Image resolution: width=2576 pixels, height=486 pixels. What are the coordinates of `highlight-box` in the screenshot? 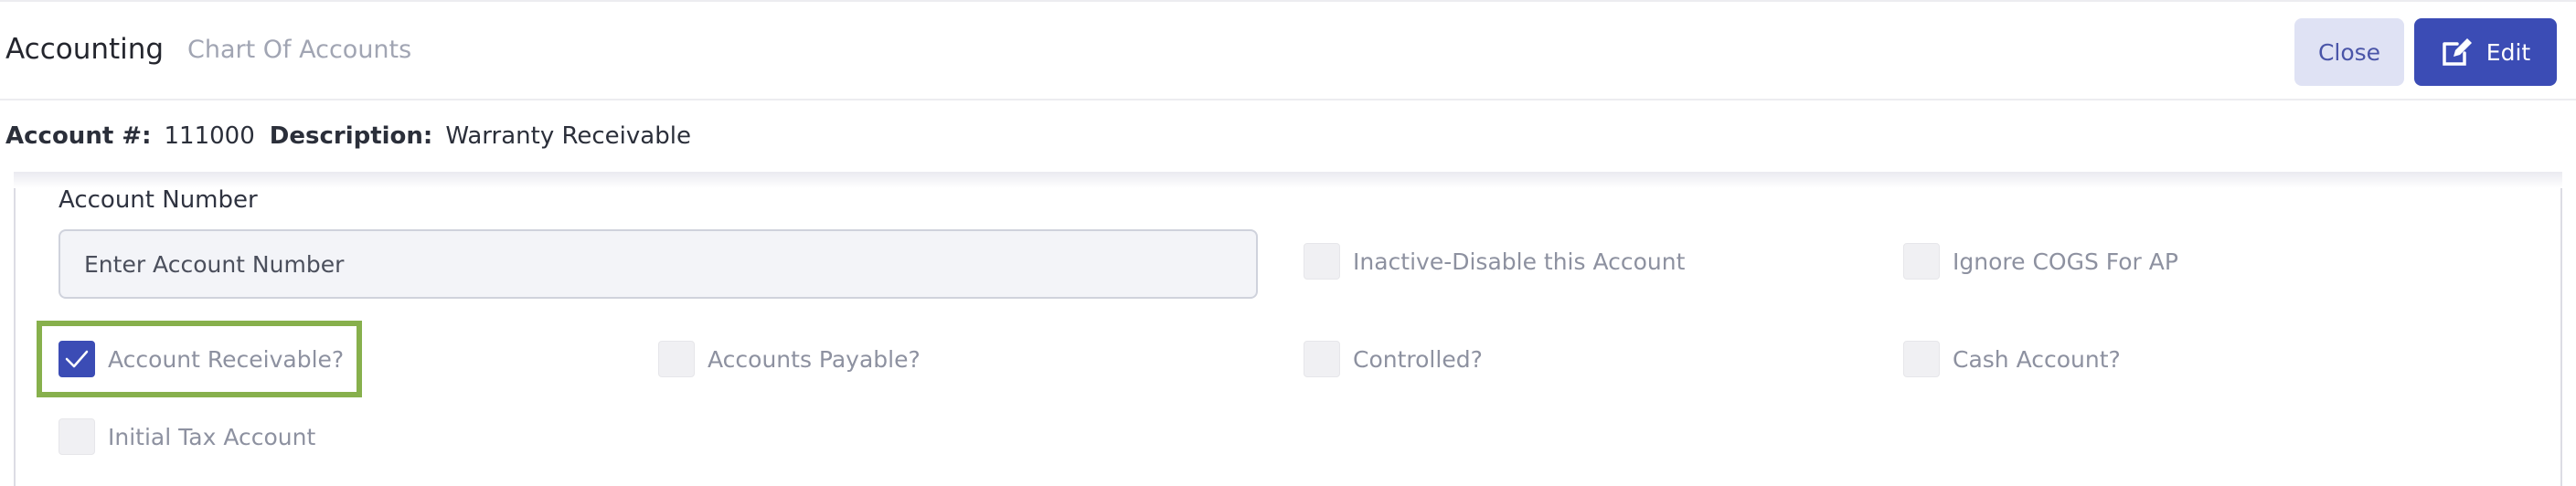 It's located at (199, 359).